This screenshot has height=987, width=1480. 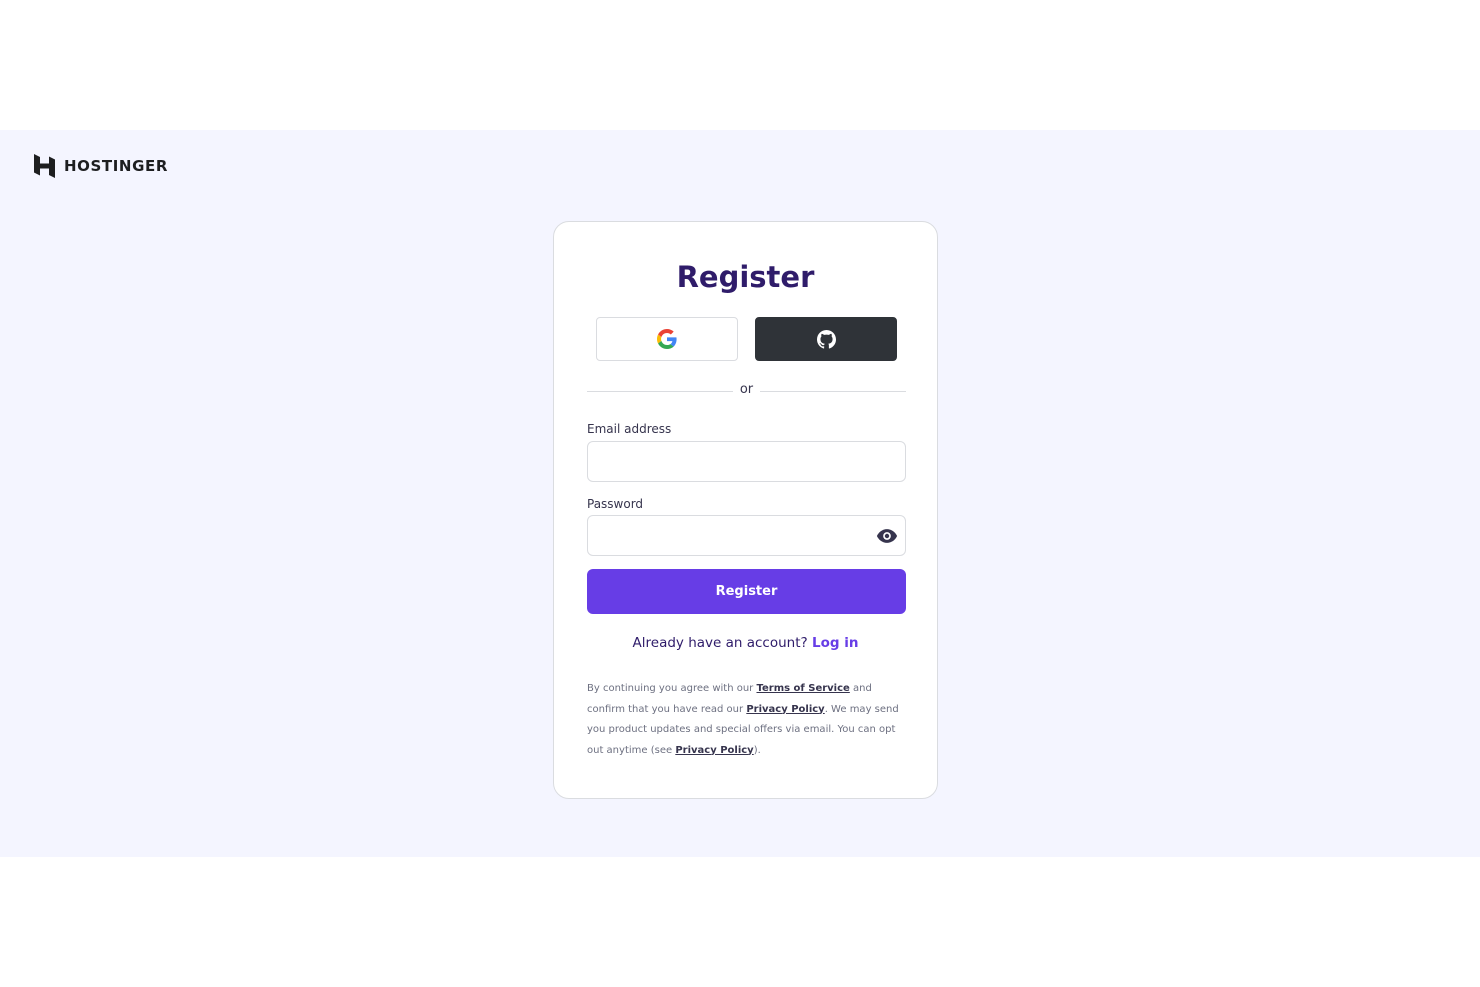 I want to click on or-divider: or, so click(x=746, y=391).